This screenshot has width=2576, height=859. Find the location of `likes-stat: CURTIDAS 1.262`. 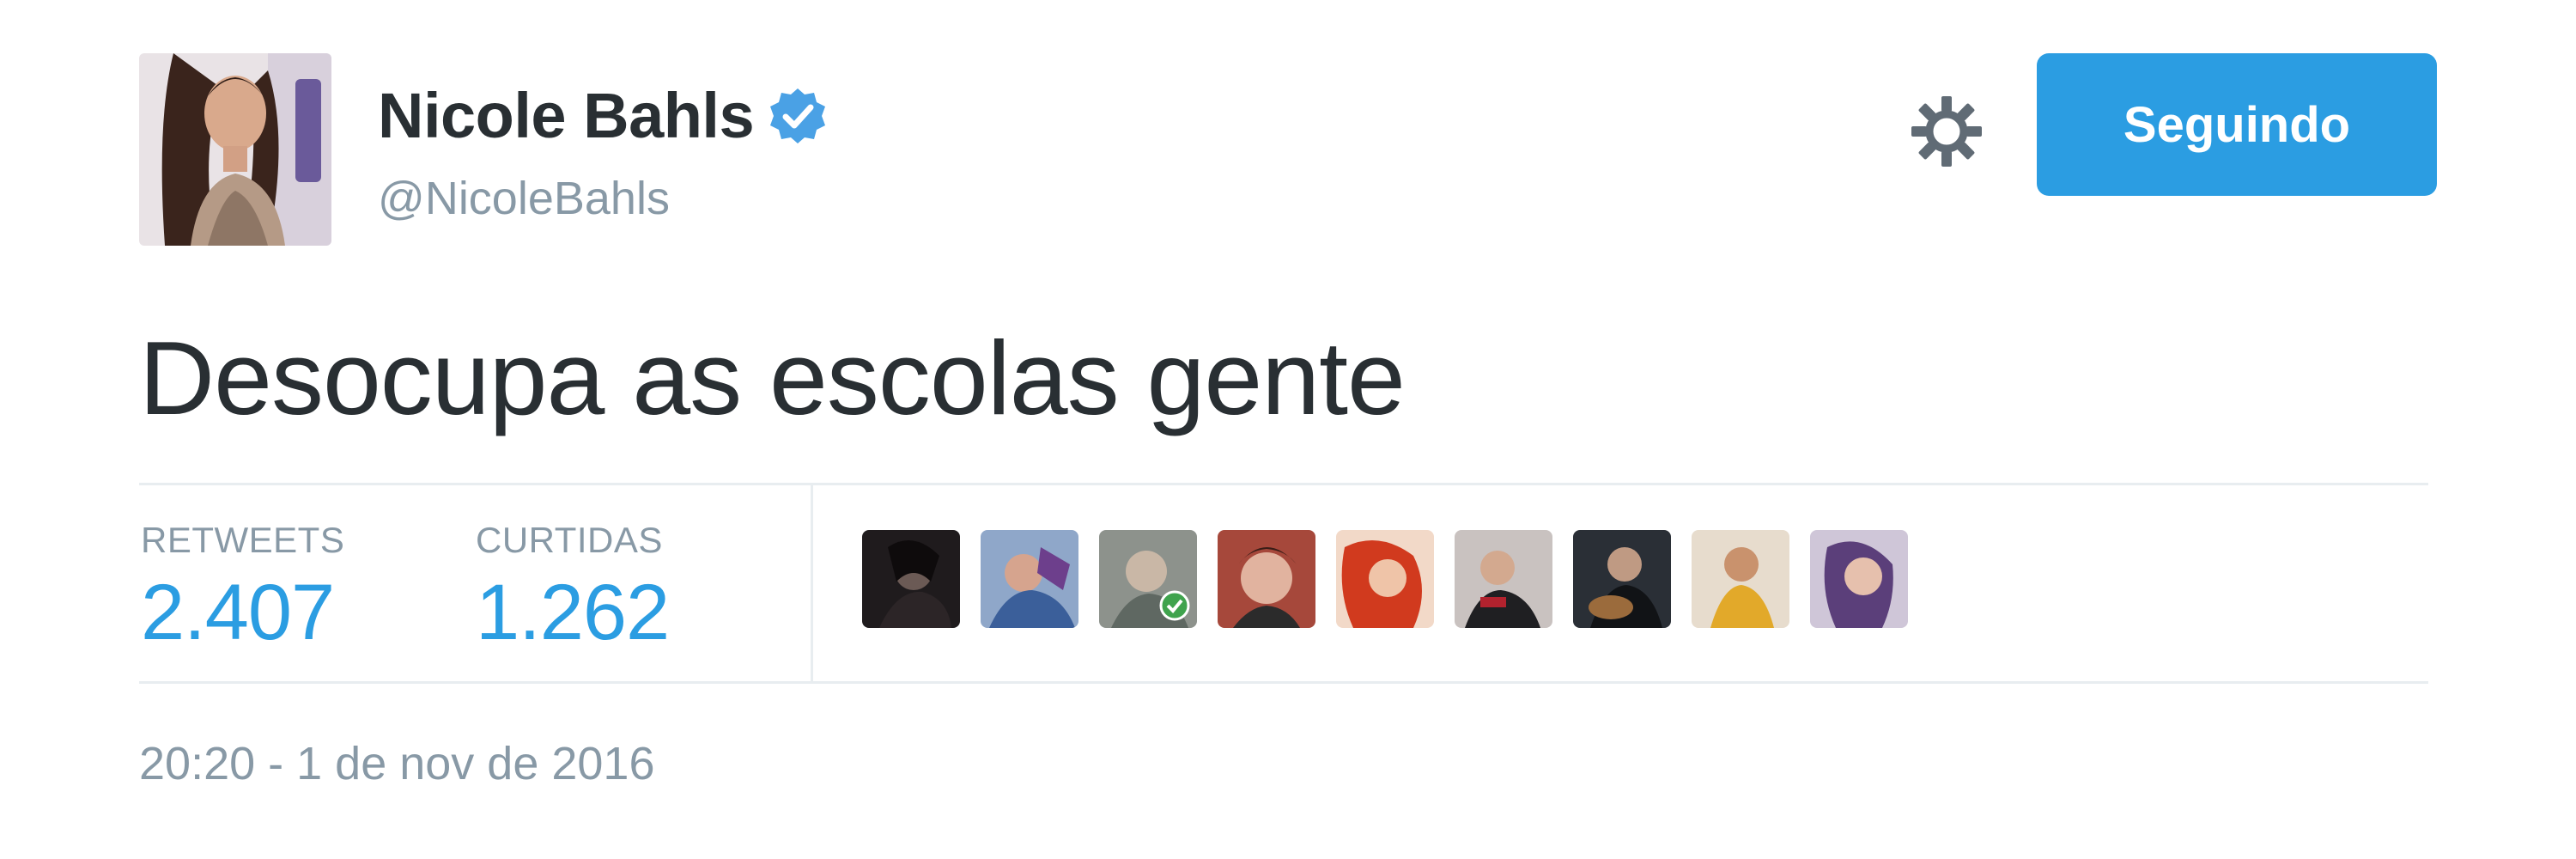

likes-stat: CURTIDAS 1.262 is located at coordinates (573, 589).